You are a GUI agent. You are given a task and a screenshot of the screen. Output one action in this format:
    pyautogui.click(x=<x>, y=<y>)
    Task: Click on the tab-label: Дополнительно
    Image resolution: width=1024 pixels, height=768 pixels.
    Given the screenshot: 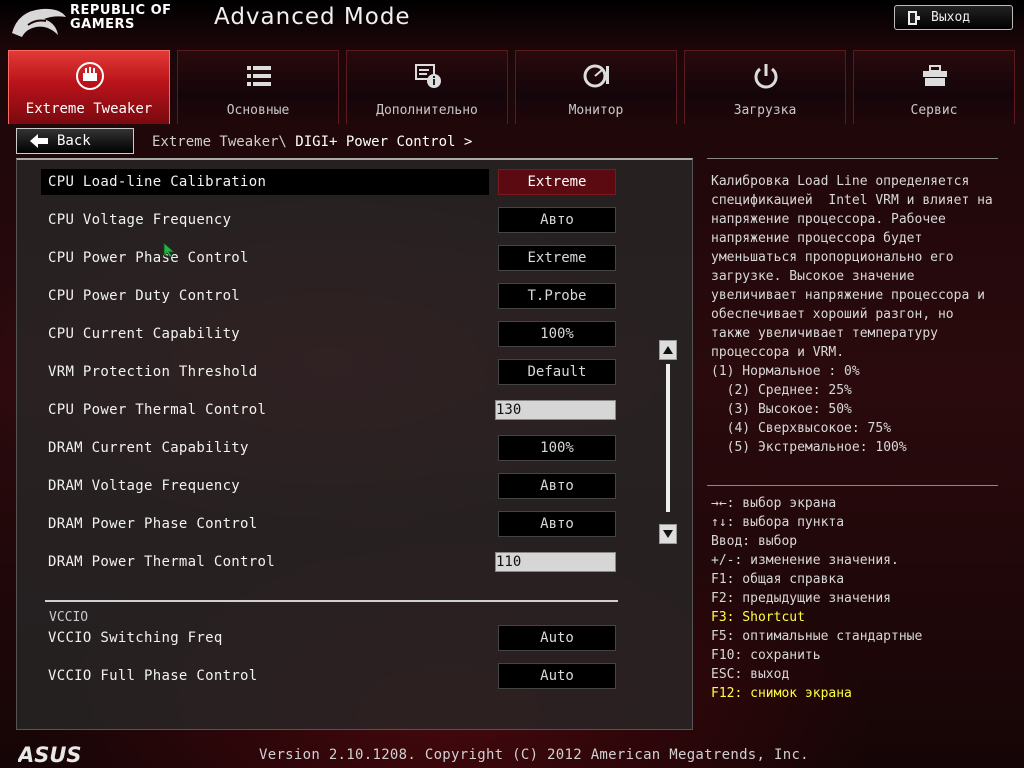 What is the action you would take?
    pyautogui.click(x=427, y=110)
    